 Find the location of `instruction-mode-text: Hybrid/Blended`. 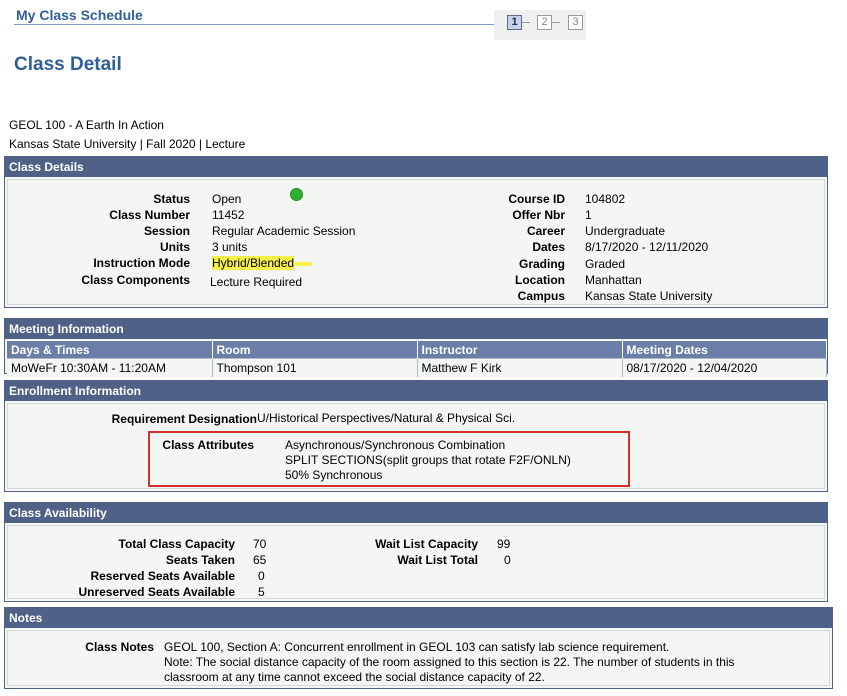

instruction-mode-text: Hybrid/Blended is located at coordinates (253, 263).